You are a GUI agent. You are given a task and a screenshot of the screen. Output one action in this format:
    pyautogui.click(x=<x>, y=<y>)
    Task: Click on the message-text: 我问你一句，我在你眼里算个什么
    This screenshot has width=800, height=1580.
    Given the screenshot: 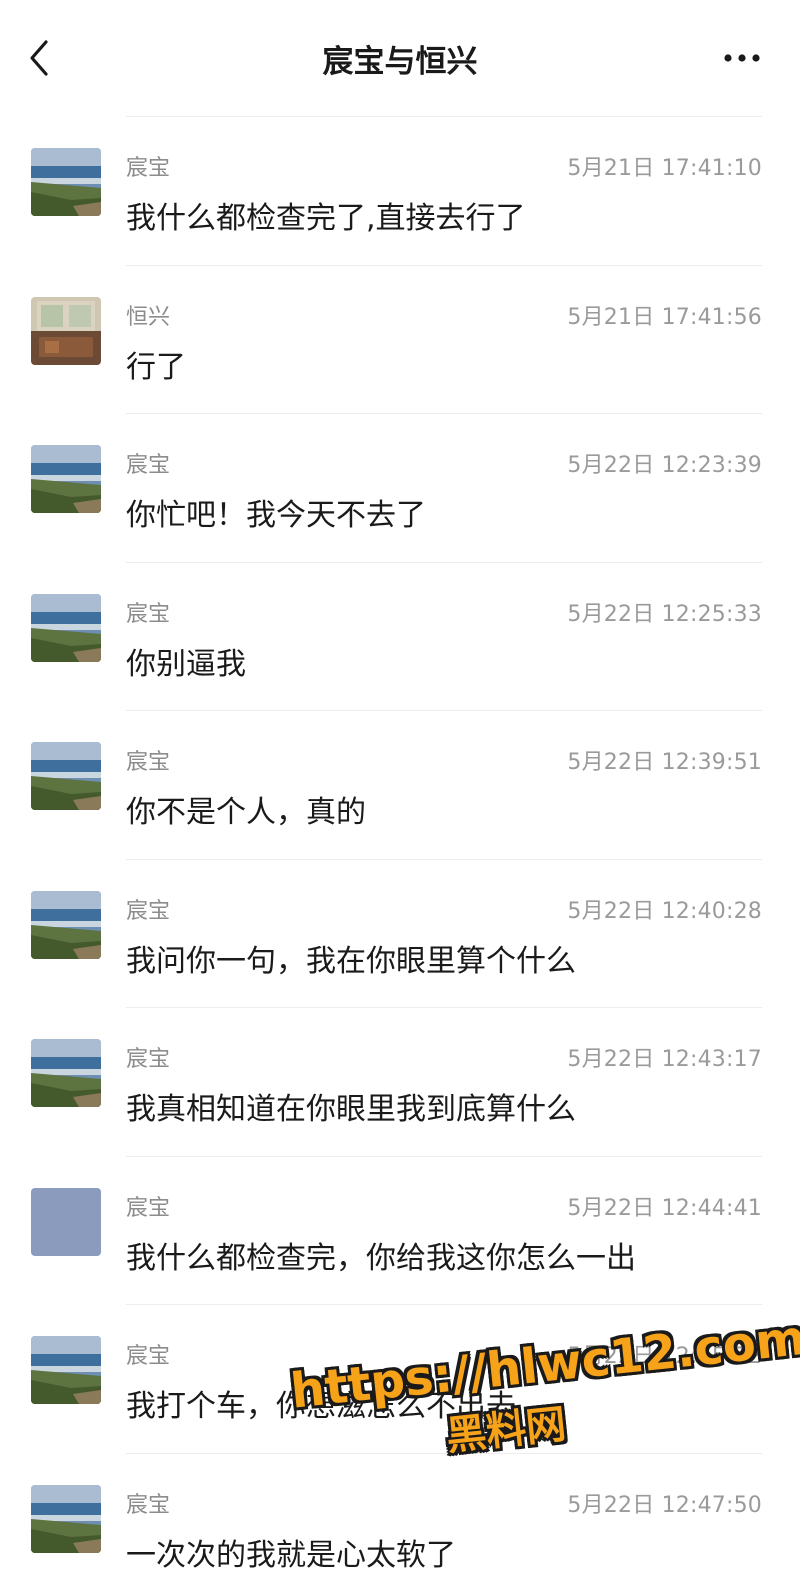 What is the action you would take?
    pyautogui.click(x=351, y=961)
    